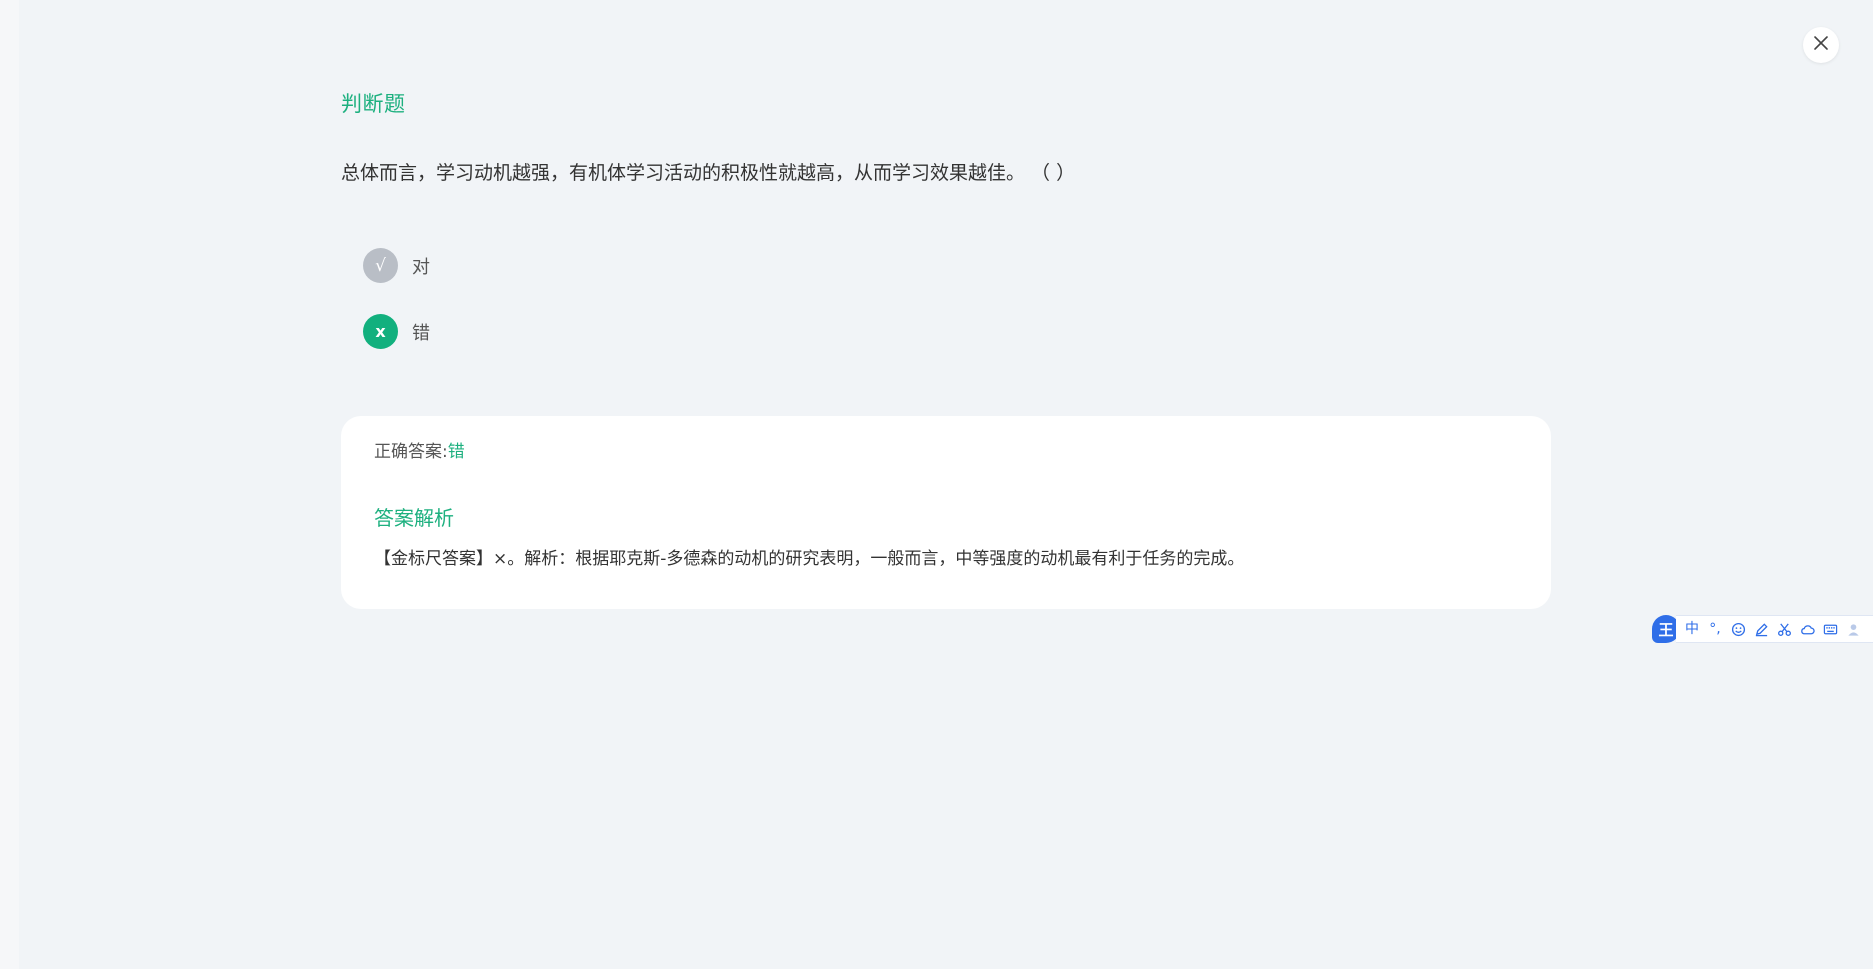 The height and width of the screenshot is (969, 1873). I want to click on question-text: 总体而言，学习动机越强，有机体学习活动的积极性就越高，从而学习效果越佳。 （ ）, so click(708, 173).